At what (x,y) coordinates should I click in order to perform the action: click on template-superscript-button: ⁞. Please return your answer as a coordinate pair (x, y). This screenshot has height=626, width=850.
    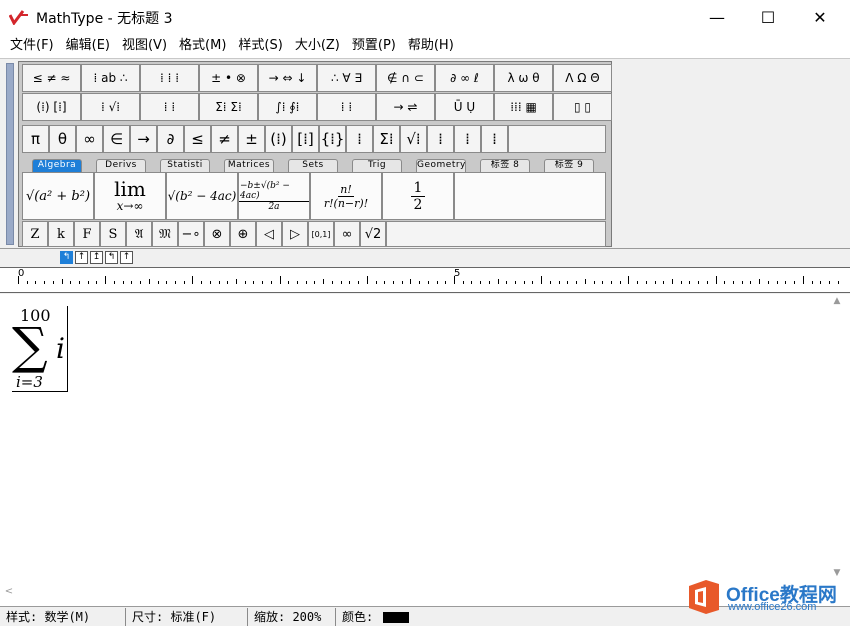
    Looking at the image, I should click on (440, 139).